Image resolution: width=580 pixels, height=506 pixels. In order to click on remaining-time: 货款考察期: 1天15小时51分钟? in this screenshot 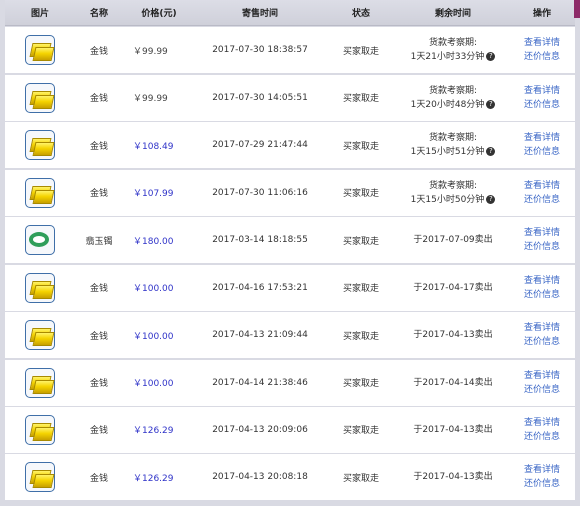, I will do `click(453, 145)`.